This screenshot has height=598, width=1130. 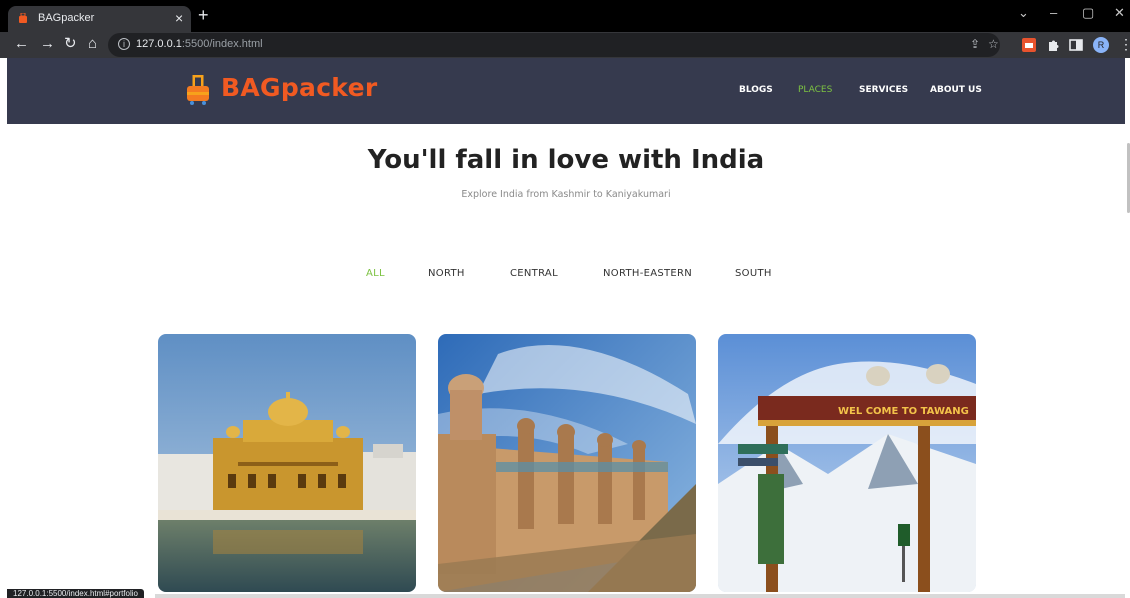 I want to click on restore-button: ▢, so click(x=1088, y=13).